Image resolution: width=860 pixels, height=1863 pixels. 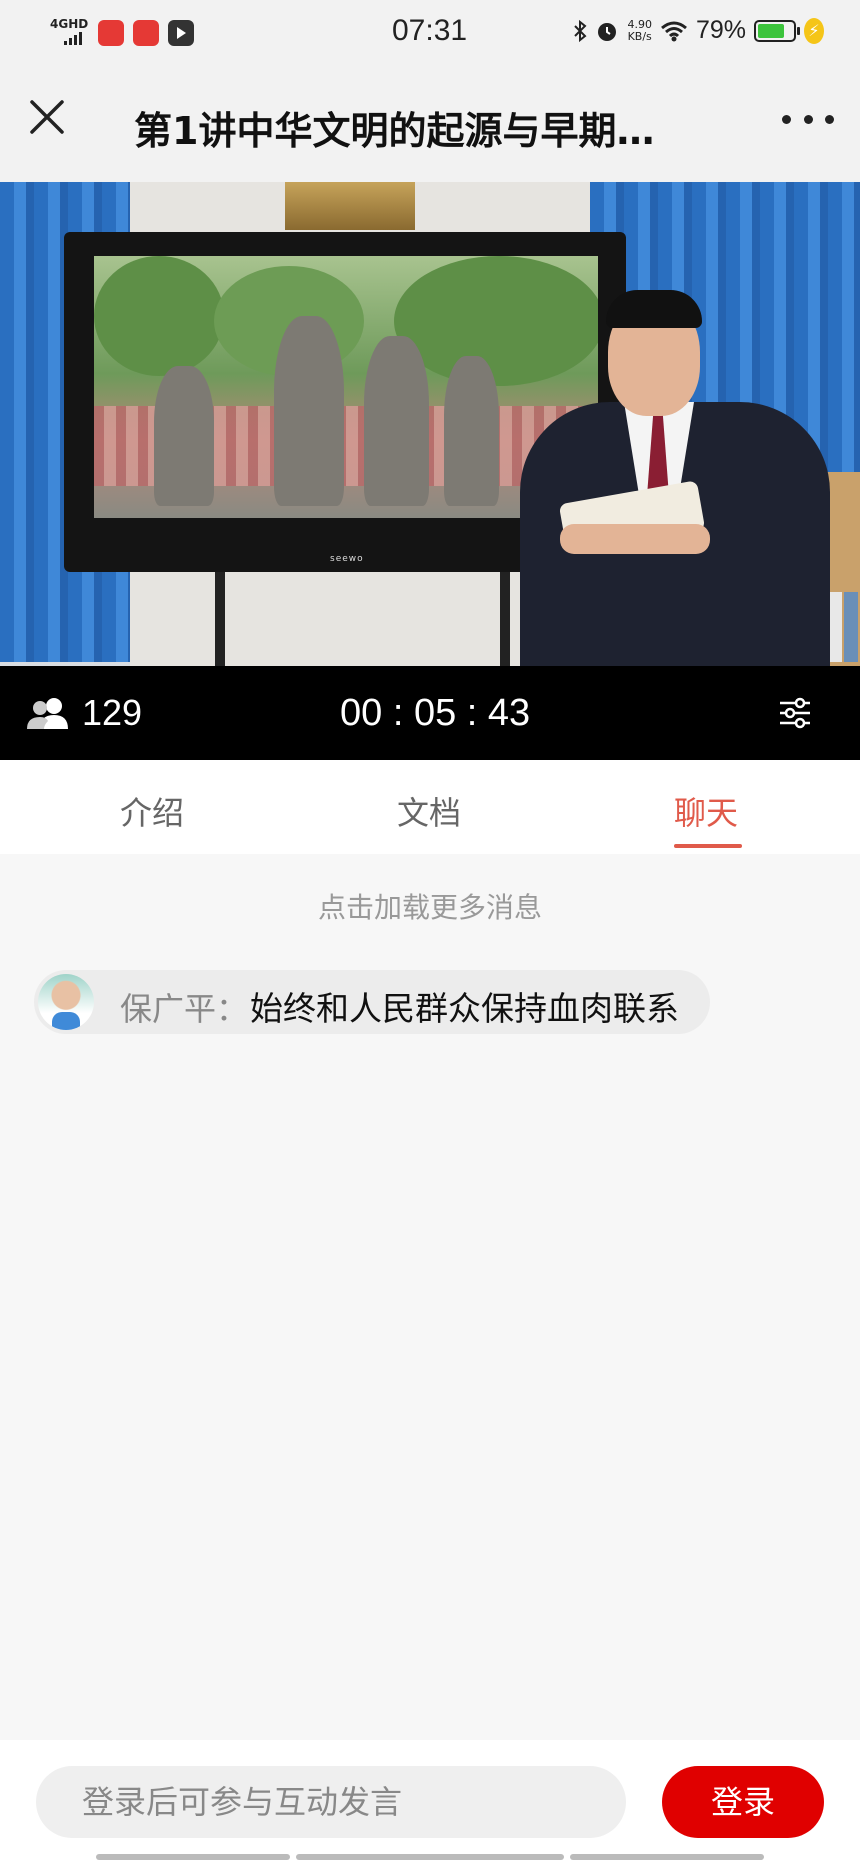 I want to click on play-notification-icon, so click(x=181, y=33).